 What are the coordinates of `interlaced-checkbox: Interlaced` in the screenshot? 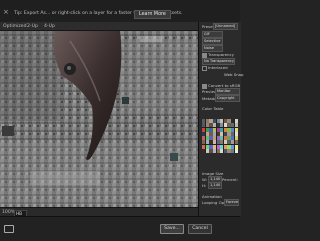 It's located at (215, 68).